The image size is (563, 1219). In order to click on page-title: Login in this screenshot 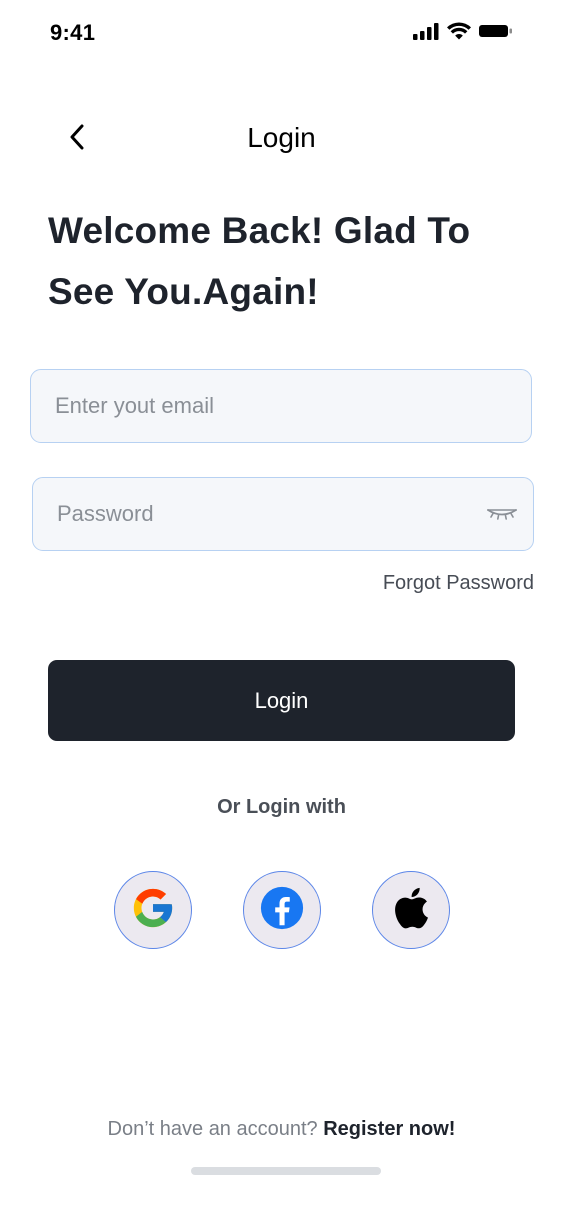, I will do `click(281, 137)`.